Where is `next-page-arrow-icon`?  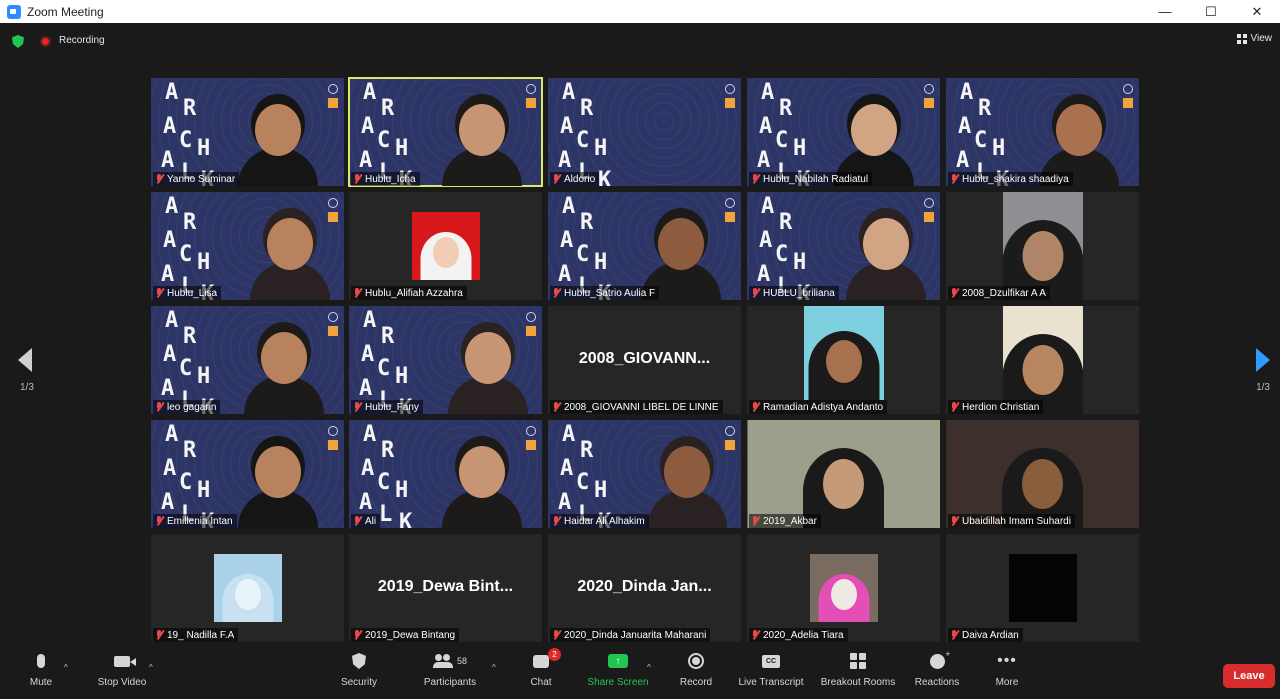 next-page-arrow-icon is located at coordinates (1263, 360).